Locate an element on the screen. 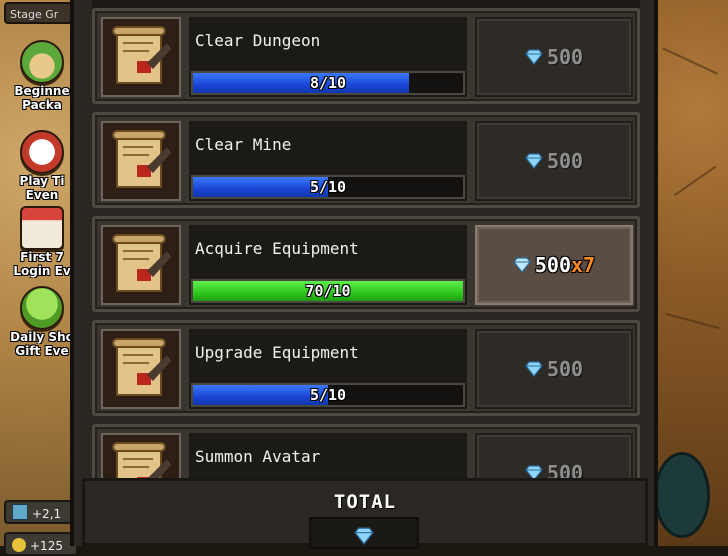  progress-bar: 70/10 is located at coordinates (328, 291).